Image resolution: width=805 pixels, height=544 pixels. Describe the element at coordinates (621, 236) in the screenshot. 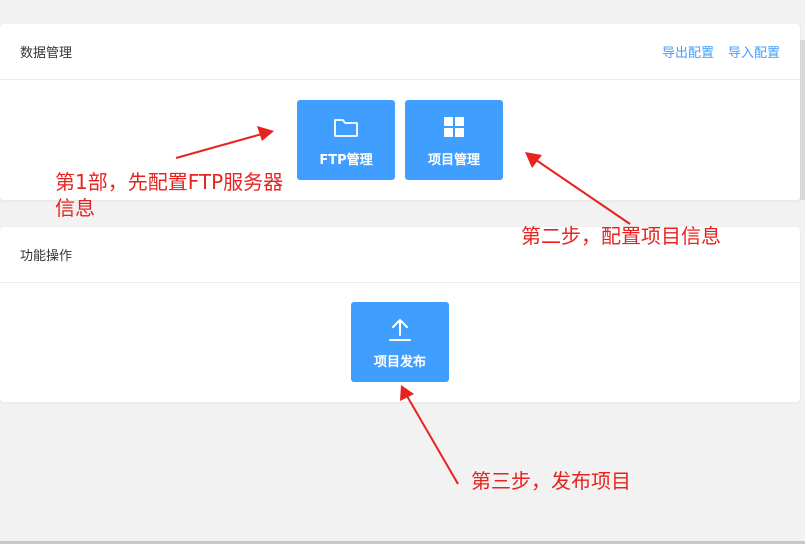

I see `step2-annotation: 第二步，配置项目信息` at that location.